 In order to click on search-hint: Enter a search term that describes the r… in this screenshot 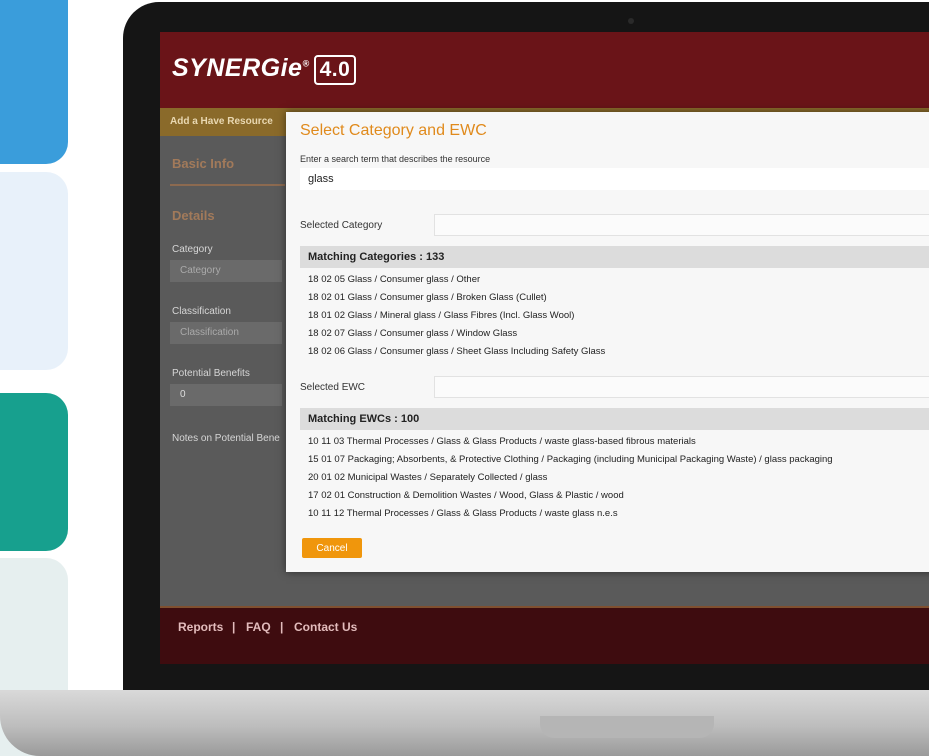, I will do `click(395, 159)`.